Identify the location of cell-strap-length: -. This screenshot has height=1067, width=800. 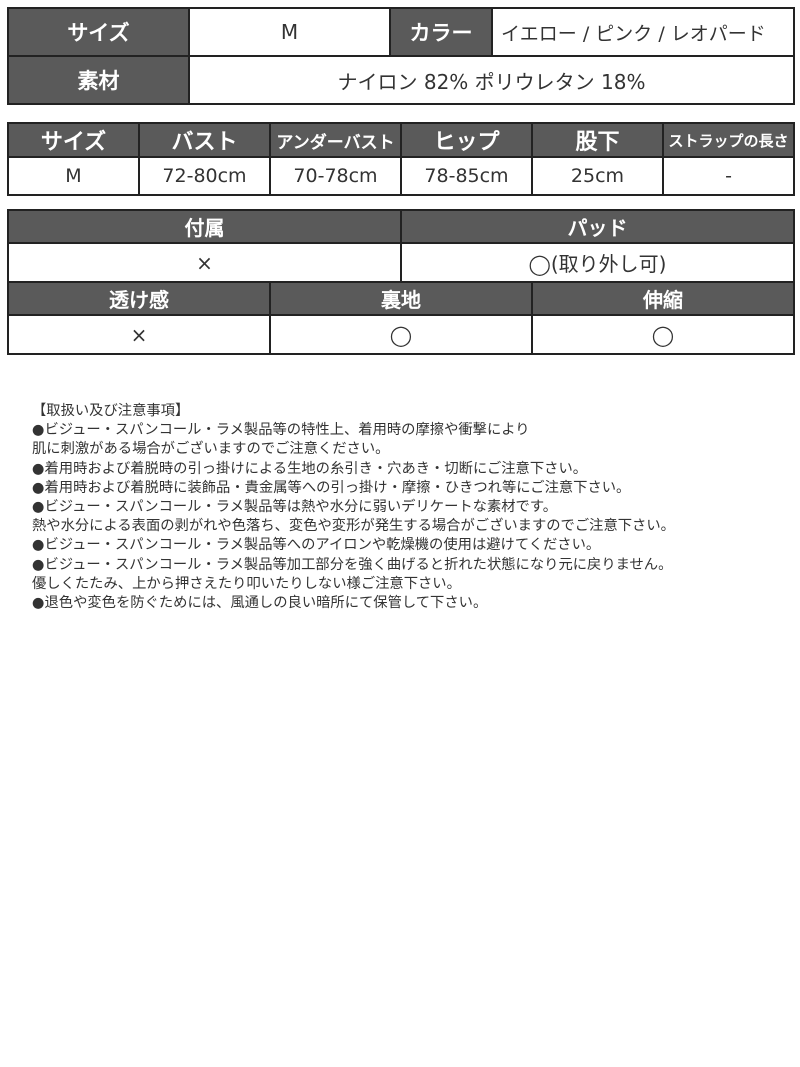
(728, 176).